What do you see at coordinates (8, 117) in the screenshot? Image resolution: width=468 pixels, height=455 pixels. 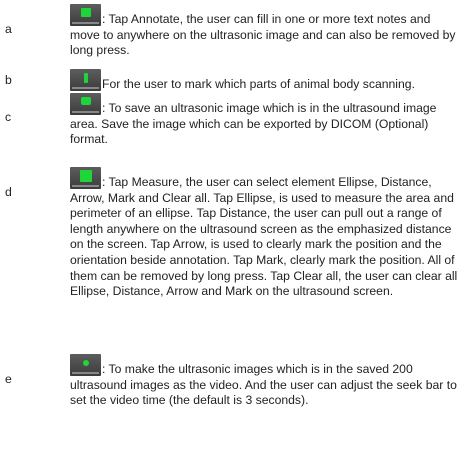 I see `item-letter: c` at bounding box center [8, 117].